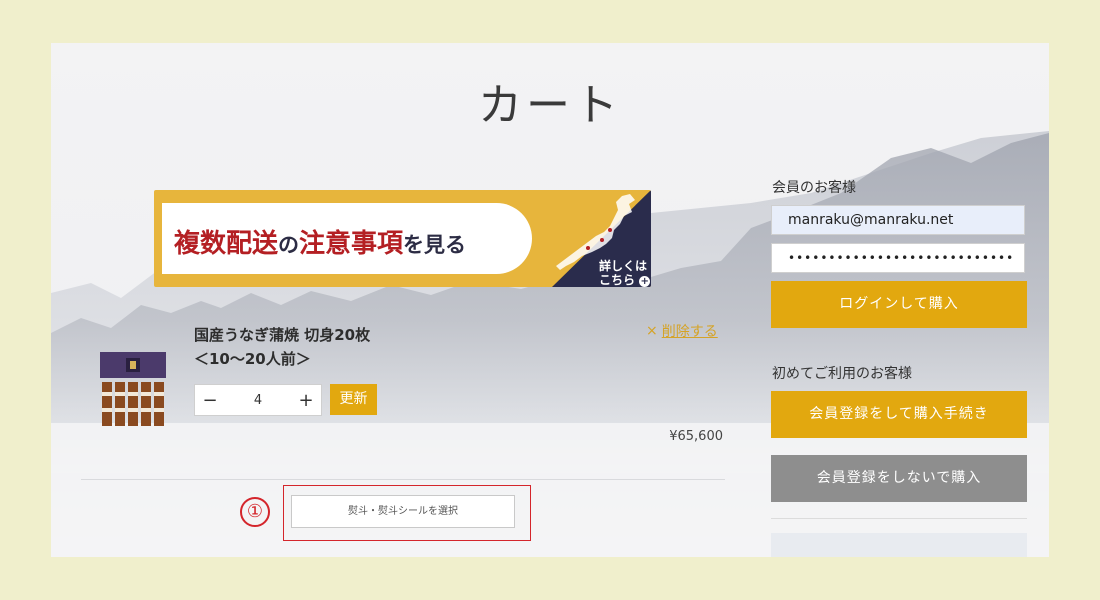  What do you see at coordinates (255, 512) in the screenshot?
I see `annotation-number: ①` at bounding box center [255, 512].